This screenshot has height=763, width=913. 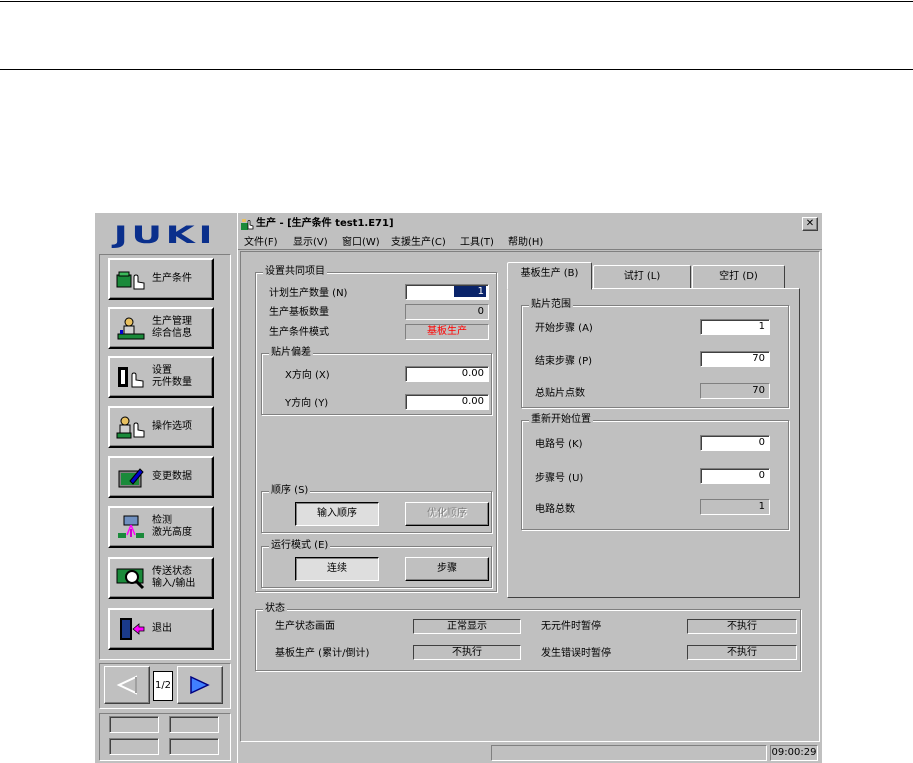 What do you see at coordinates (477, 242) in the screenshot?
I see `menu-tools: 工具(T)` at bounding box center [477, 242].